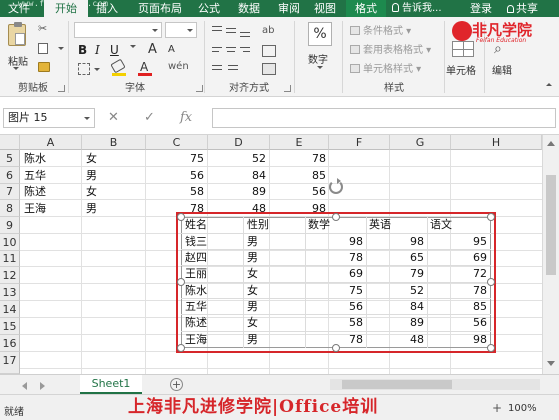 The height and width of the screenshot is (420, 559). What do you see at coordinates (149, 117) in the screenshot?
I see `enter-icon: ✓` at bounding box center [149, 117].